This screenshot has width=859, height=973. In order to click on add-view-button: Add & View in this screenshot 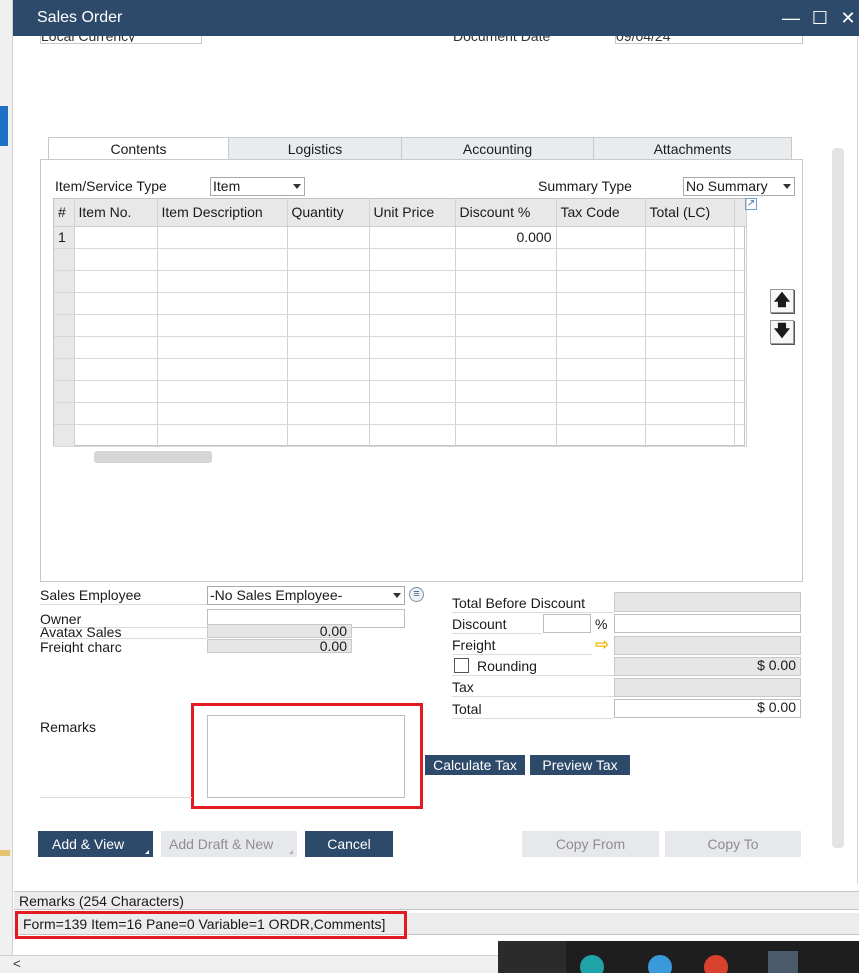, I will do `click(95, 844)`.